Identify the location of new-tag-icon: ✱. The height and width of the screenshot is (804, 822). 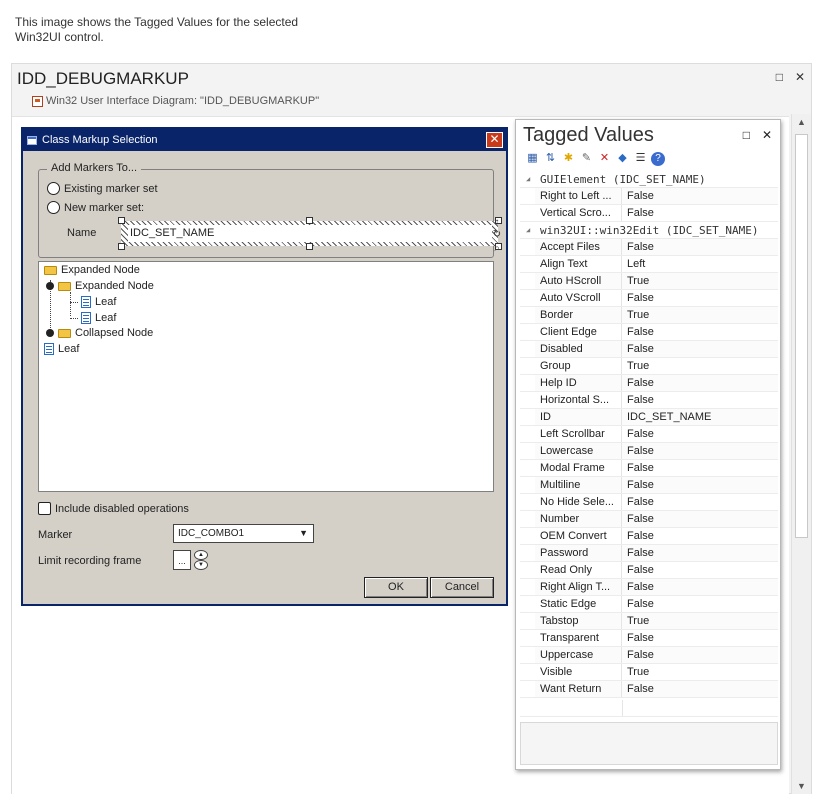
(568, 158).